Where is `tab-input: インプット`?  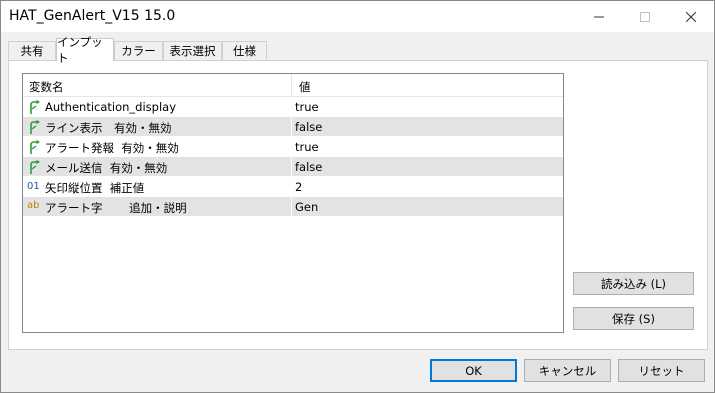 tab-input: インプット is located at coordinates (85, 50).